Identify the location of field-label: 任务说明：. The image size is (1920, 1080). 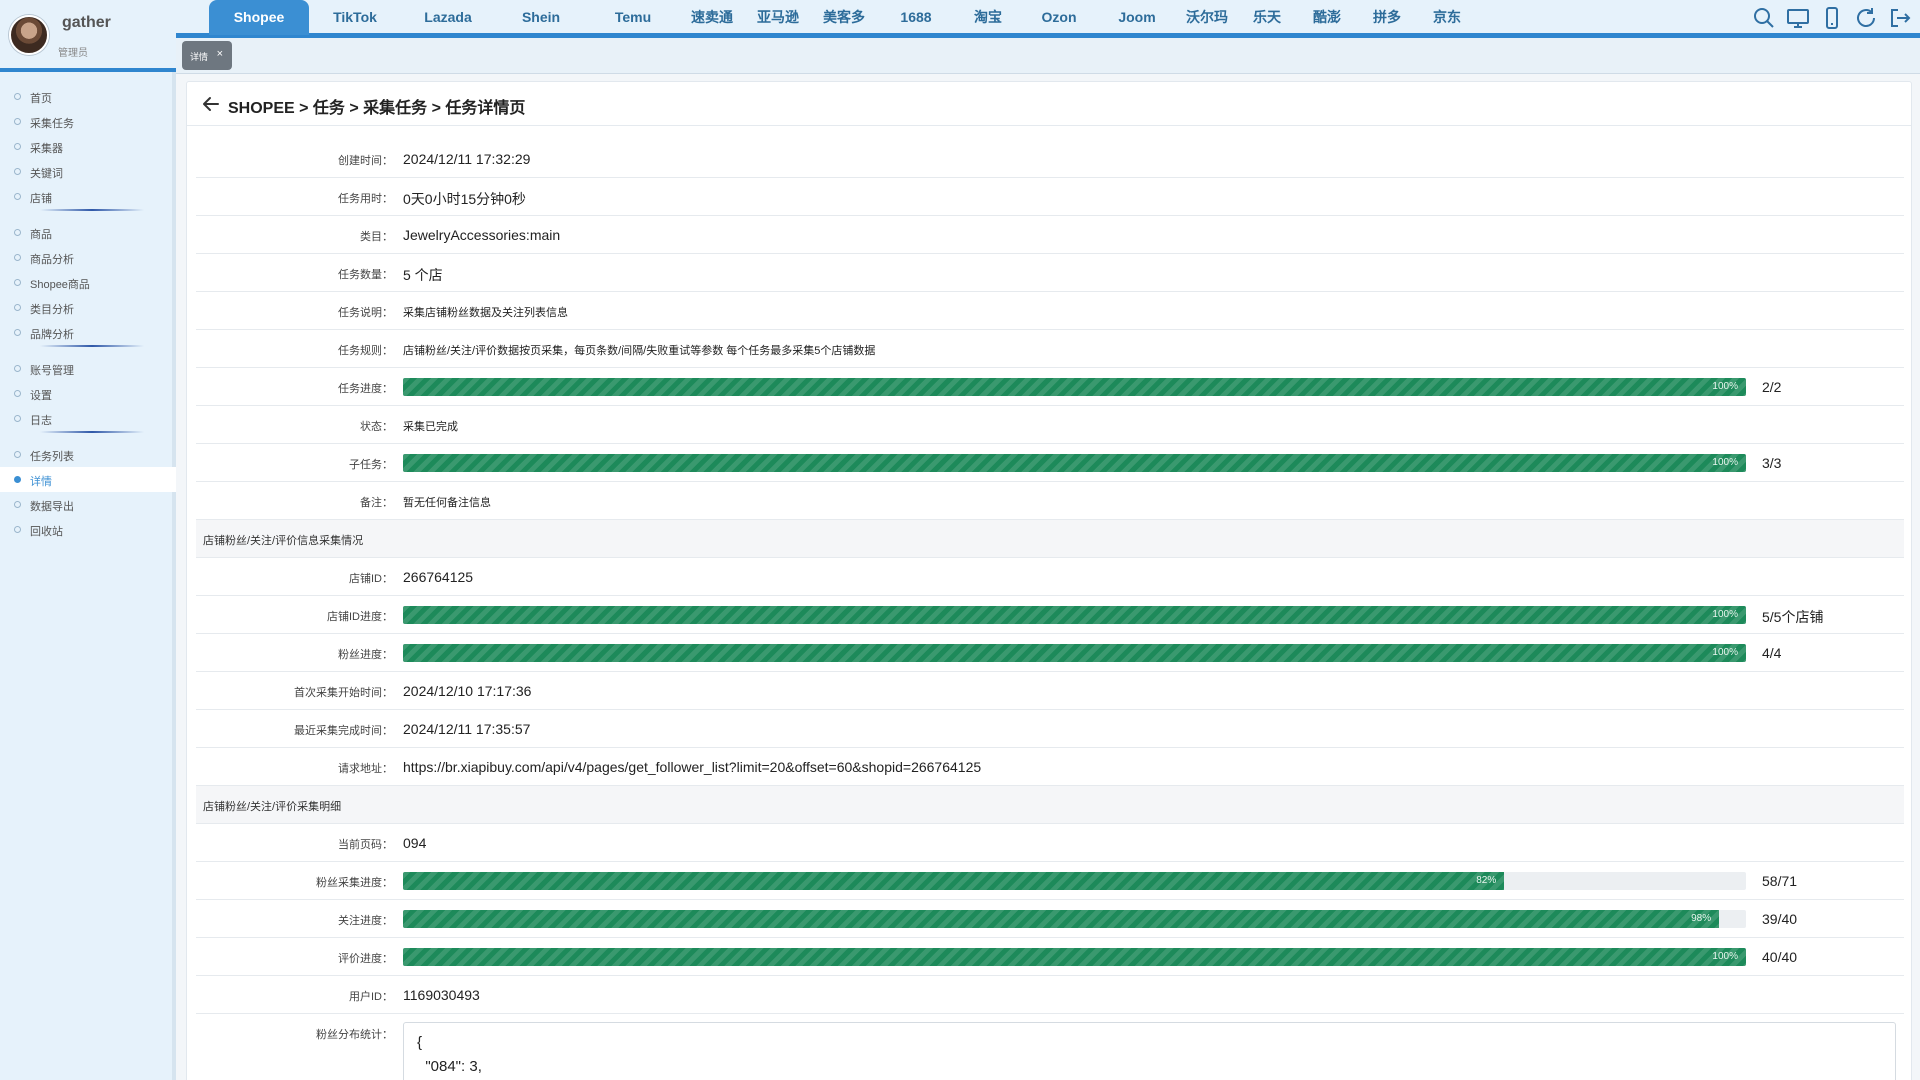
(365, 313).